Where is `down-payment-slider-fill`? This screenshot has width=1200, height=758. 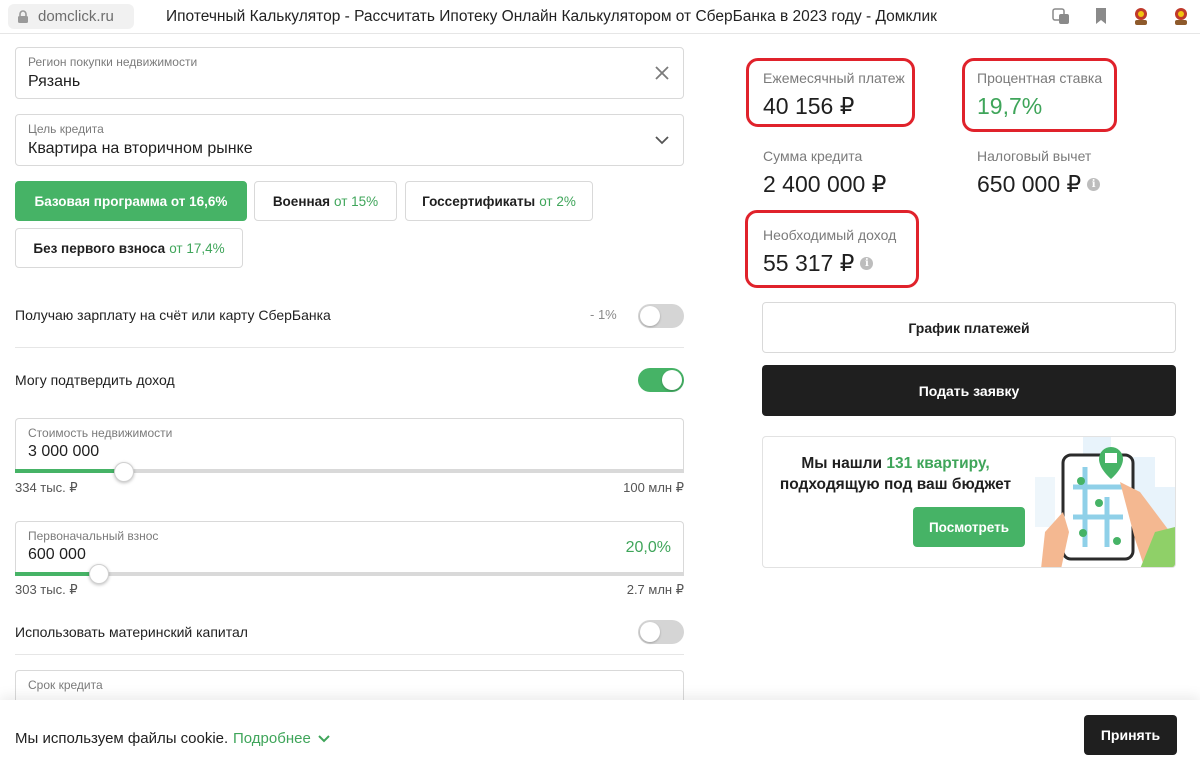
down-payment-slider-fill is located at coordinates (57, 574).